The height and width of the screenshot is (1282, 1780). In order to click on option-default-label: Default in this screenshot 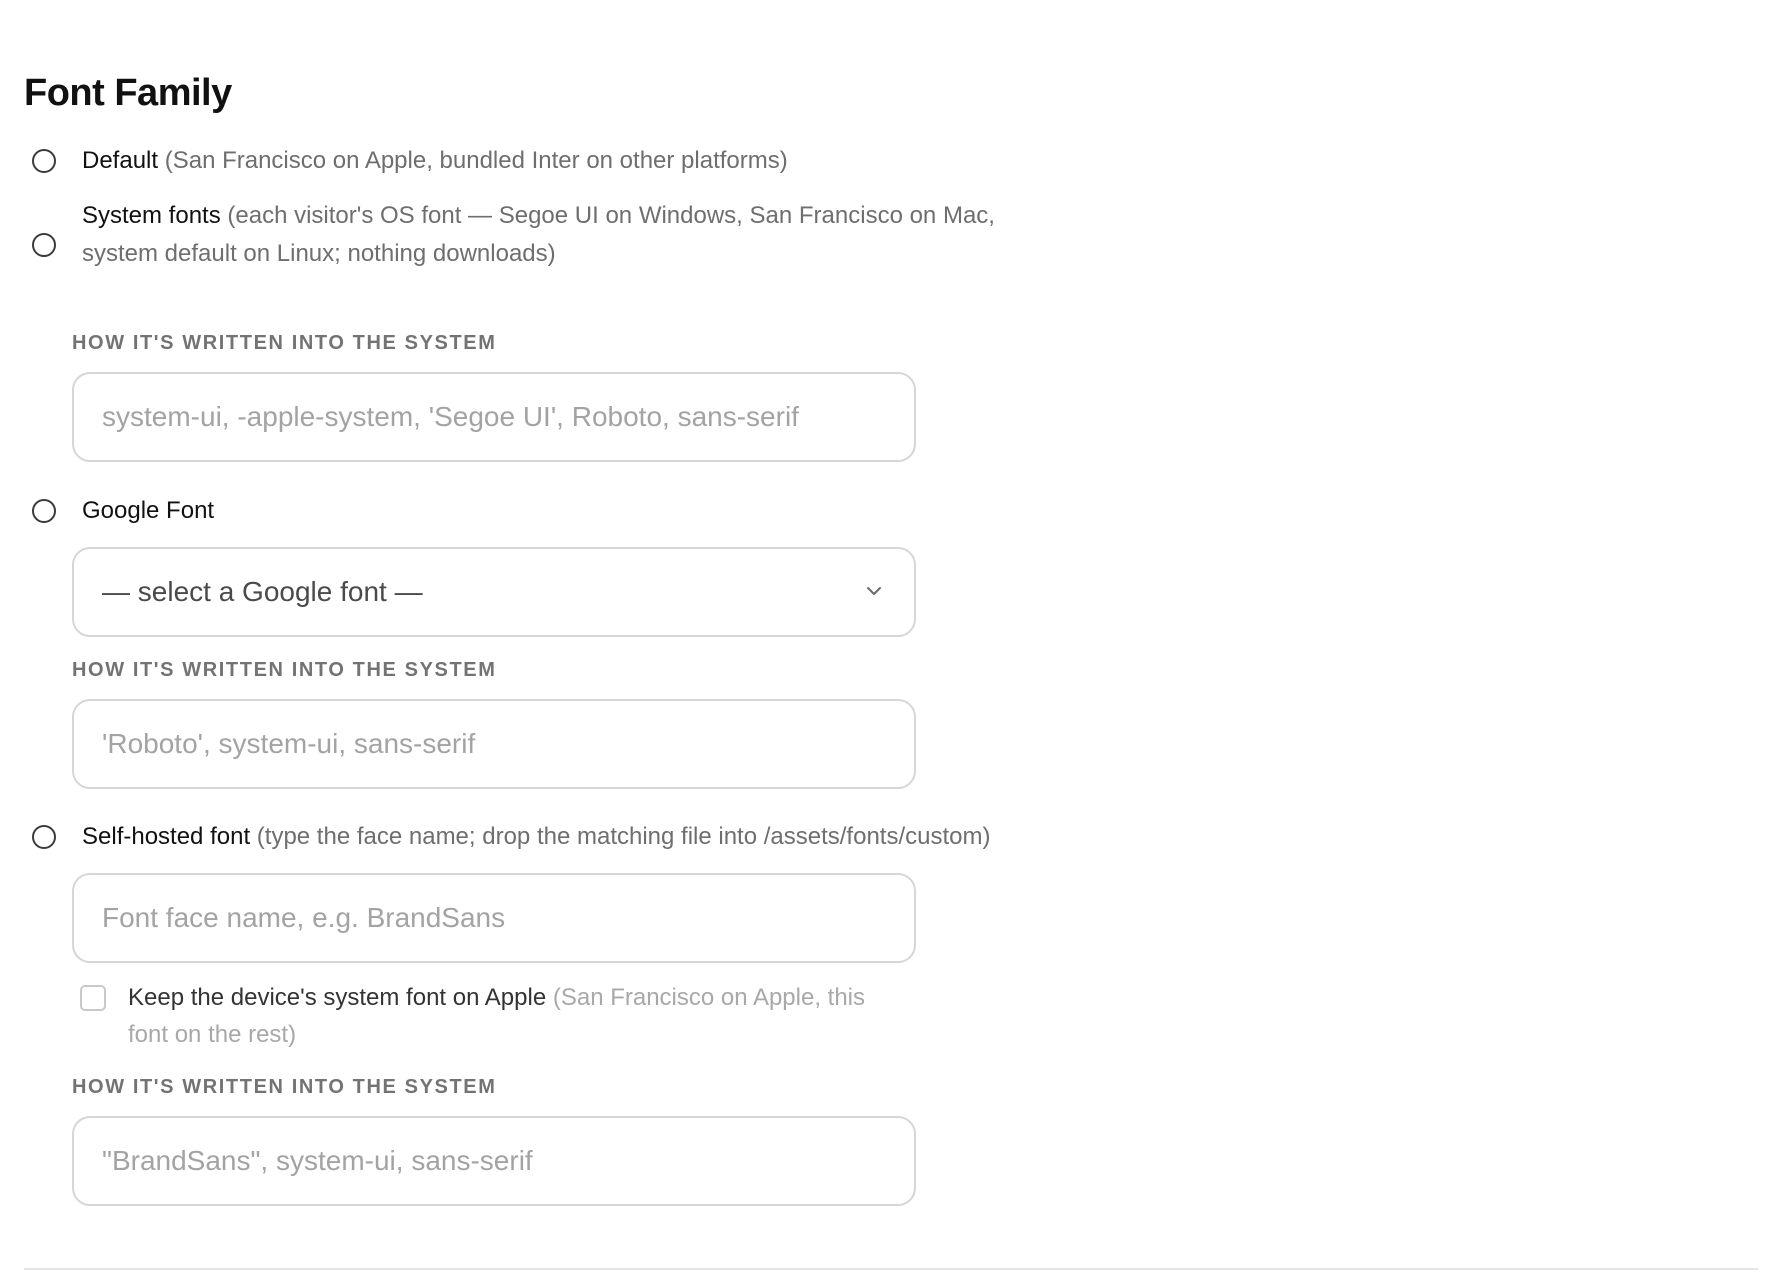, I will do `click(120, 160)`.